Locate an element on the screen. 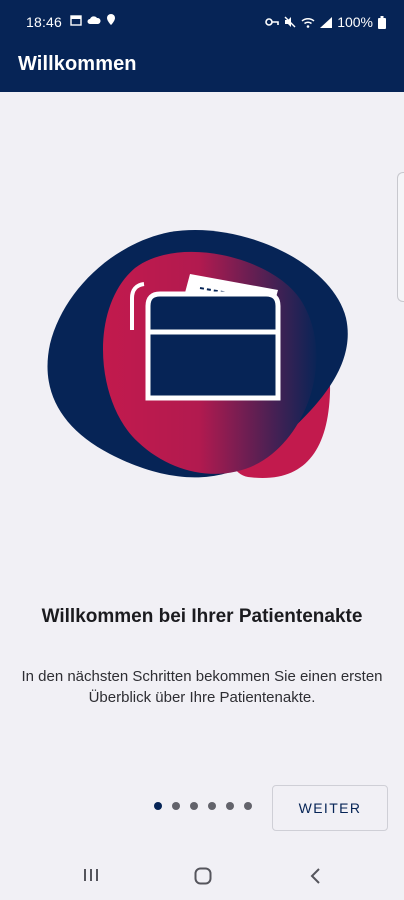  system-nav-bar is located at coordinates (202, 876).